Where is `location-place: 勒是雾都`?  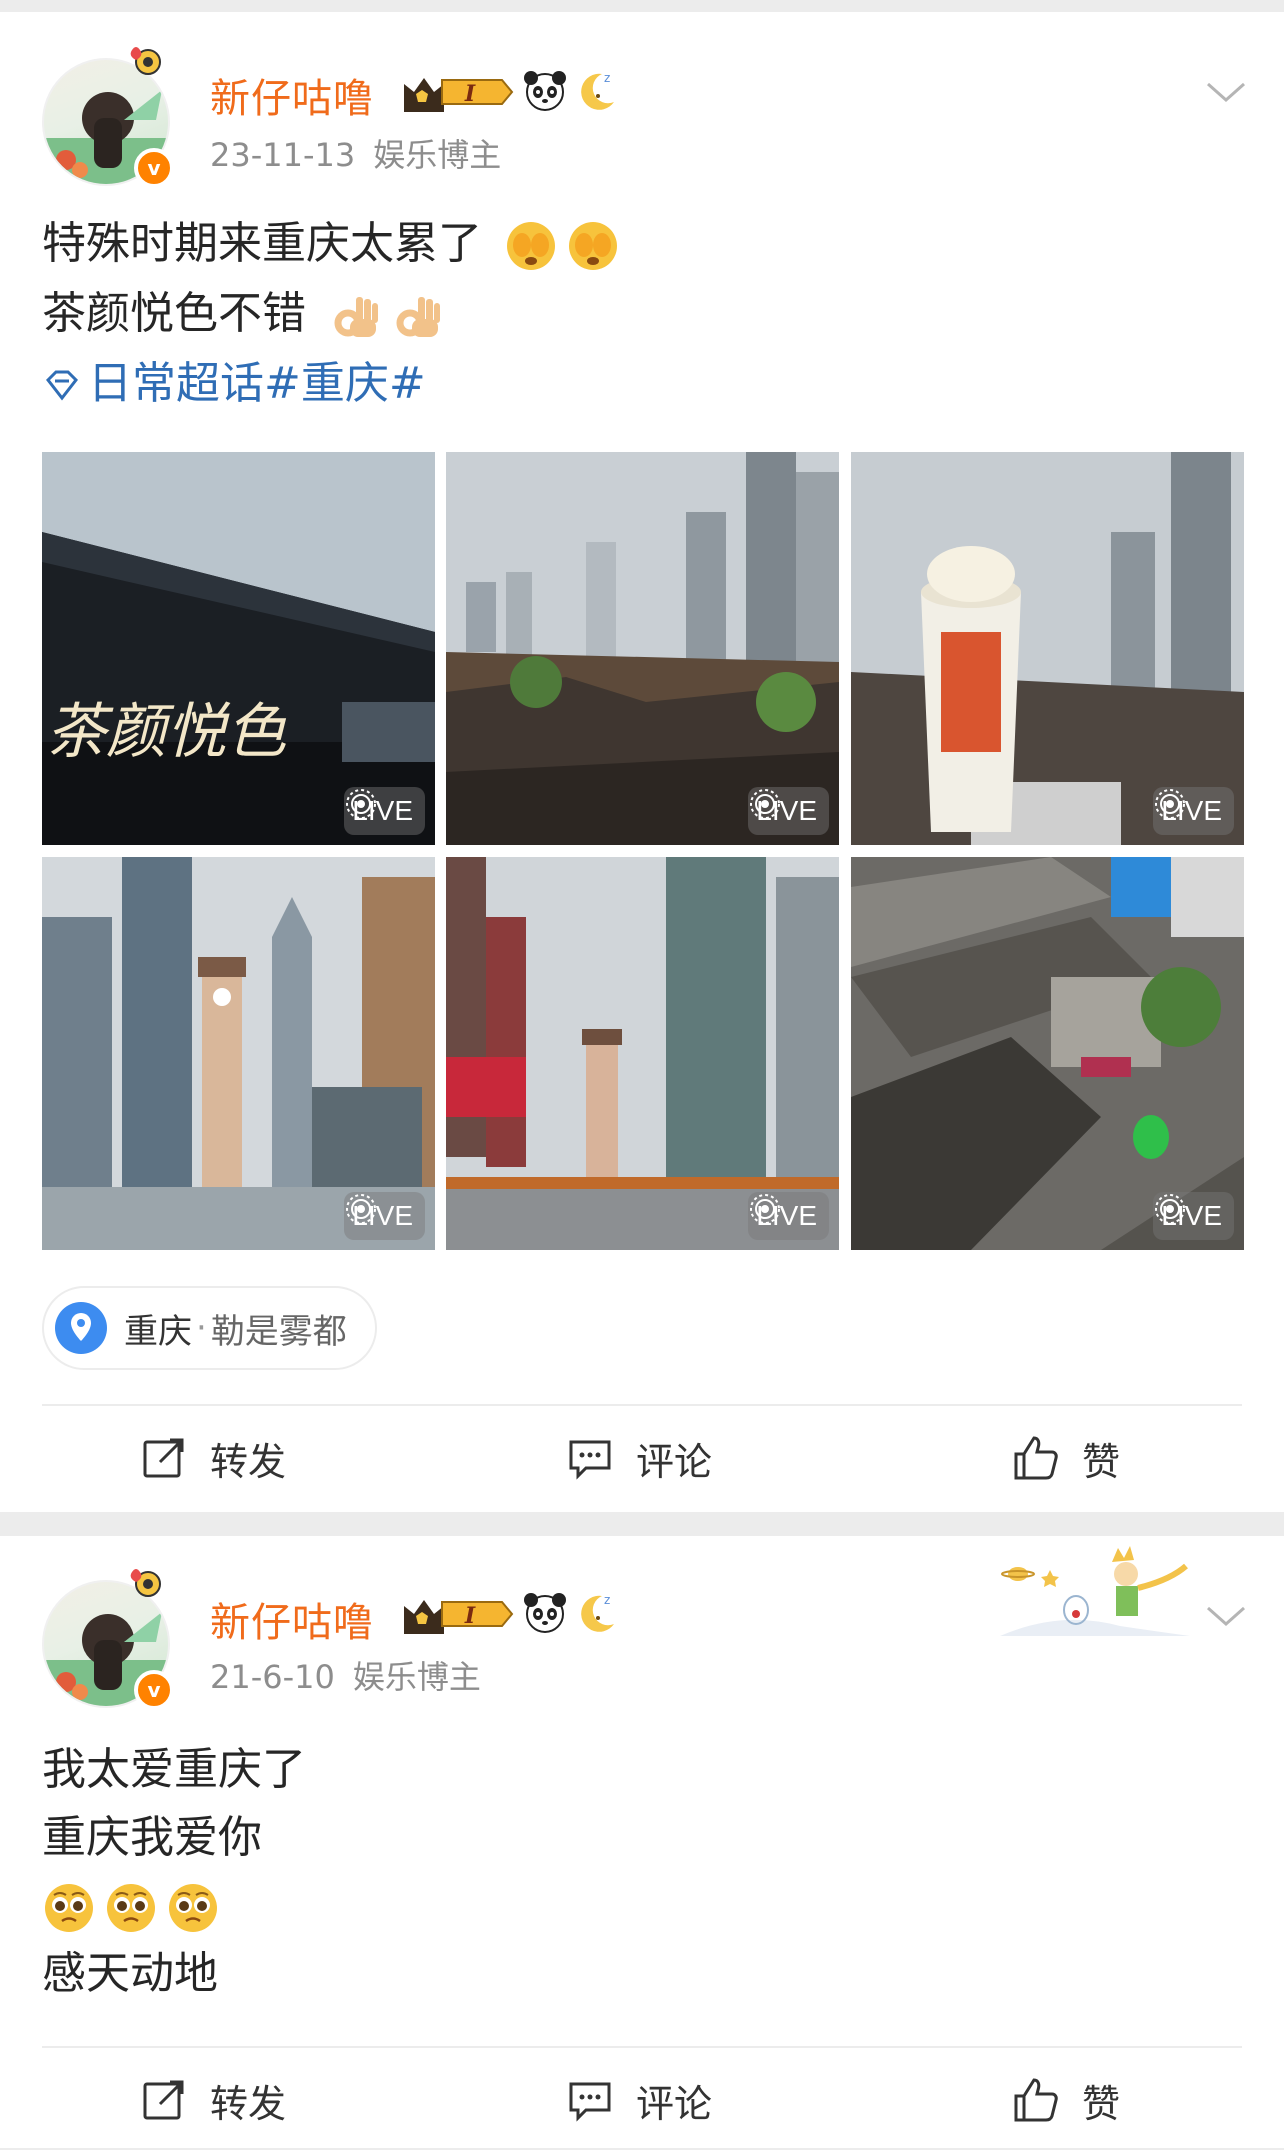
location-place: 勒是雾都 is located at coordinates (278, 1331).